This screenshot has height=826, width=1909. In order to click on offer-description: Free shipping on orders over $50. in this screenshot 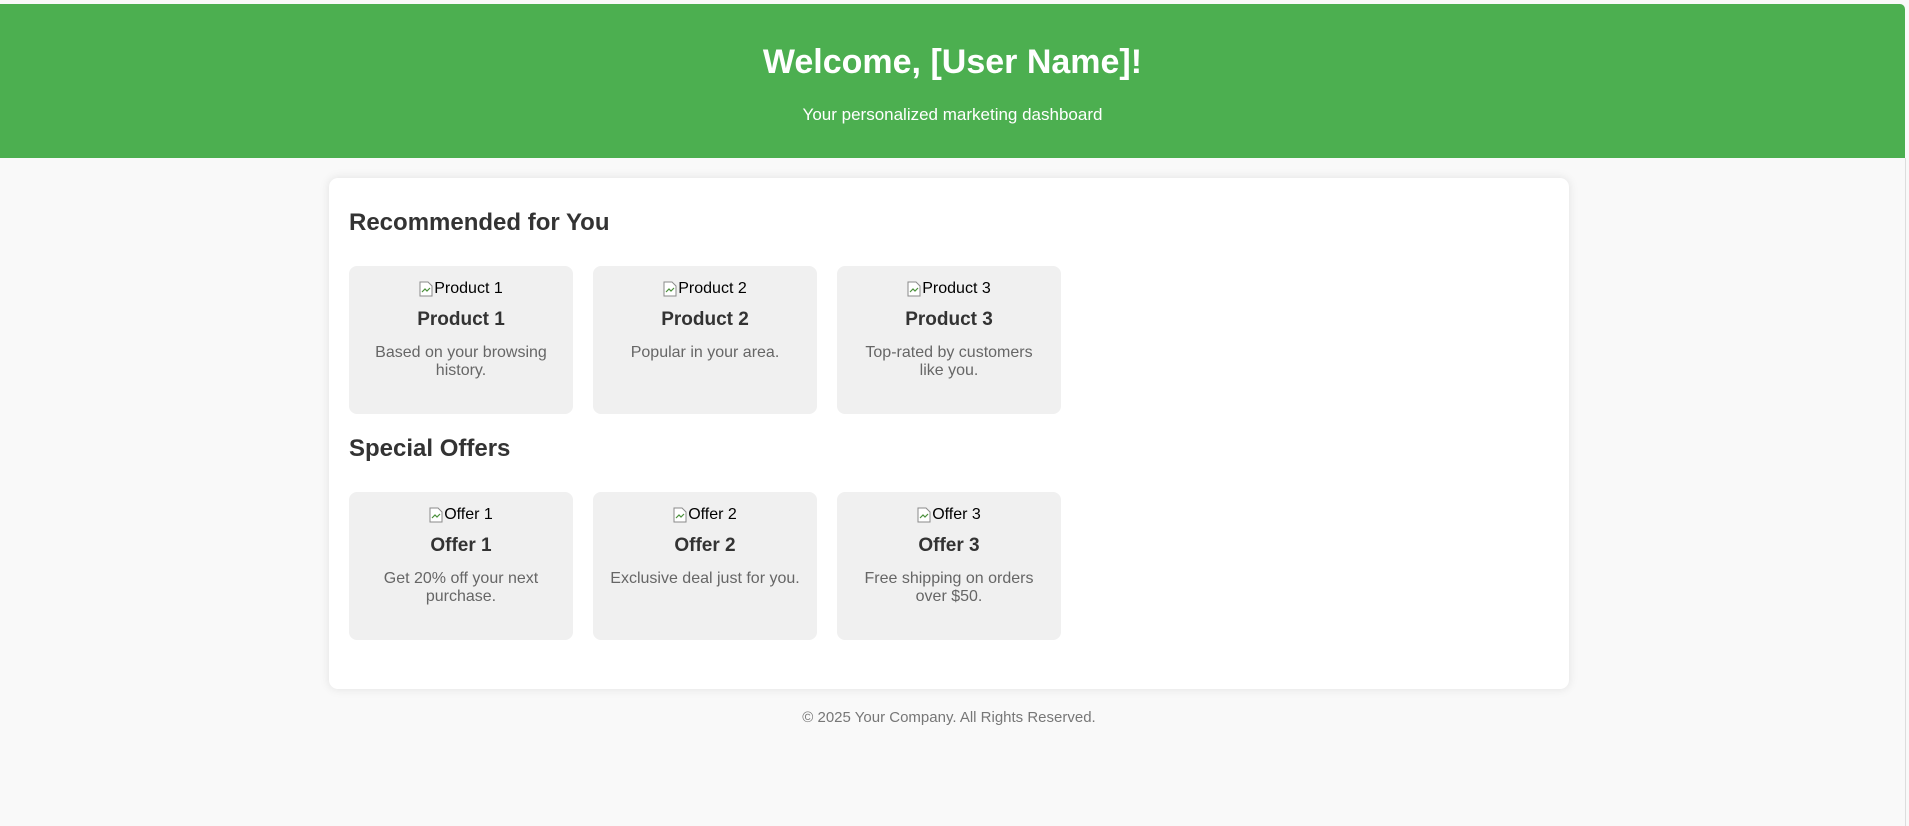, I will do `click(949, 587)`.